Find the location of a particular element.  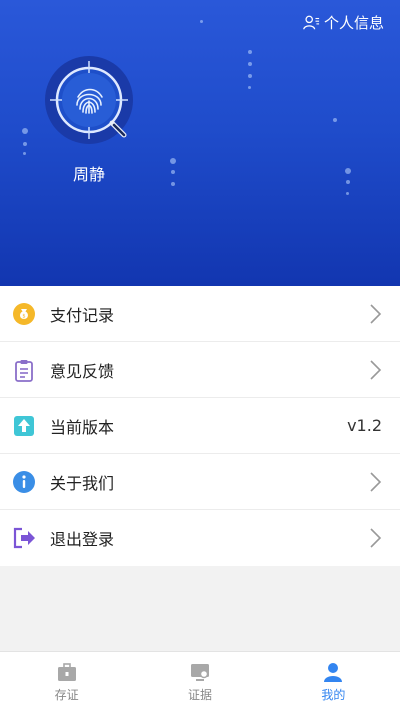

tab-deposit: 存证 is located at coordinates (66, 681).